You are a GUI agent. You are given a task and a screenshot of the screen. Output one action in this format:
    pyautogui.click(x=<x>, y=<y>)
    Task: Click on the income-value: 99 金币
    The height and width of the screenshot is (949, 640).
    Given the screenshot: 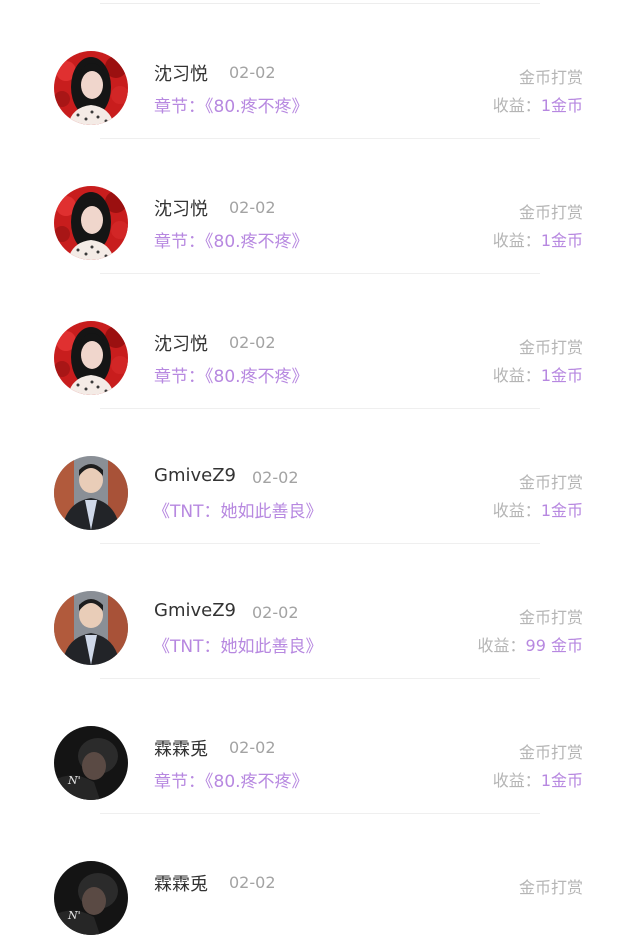 What is the action you would take?
    pyautogui.click(x=554, y=645)
    